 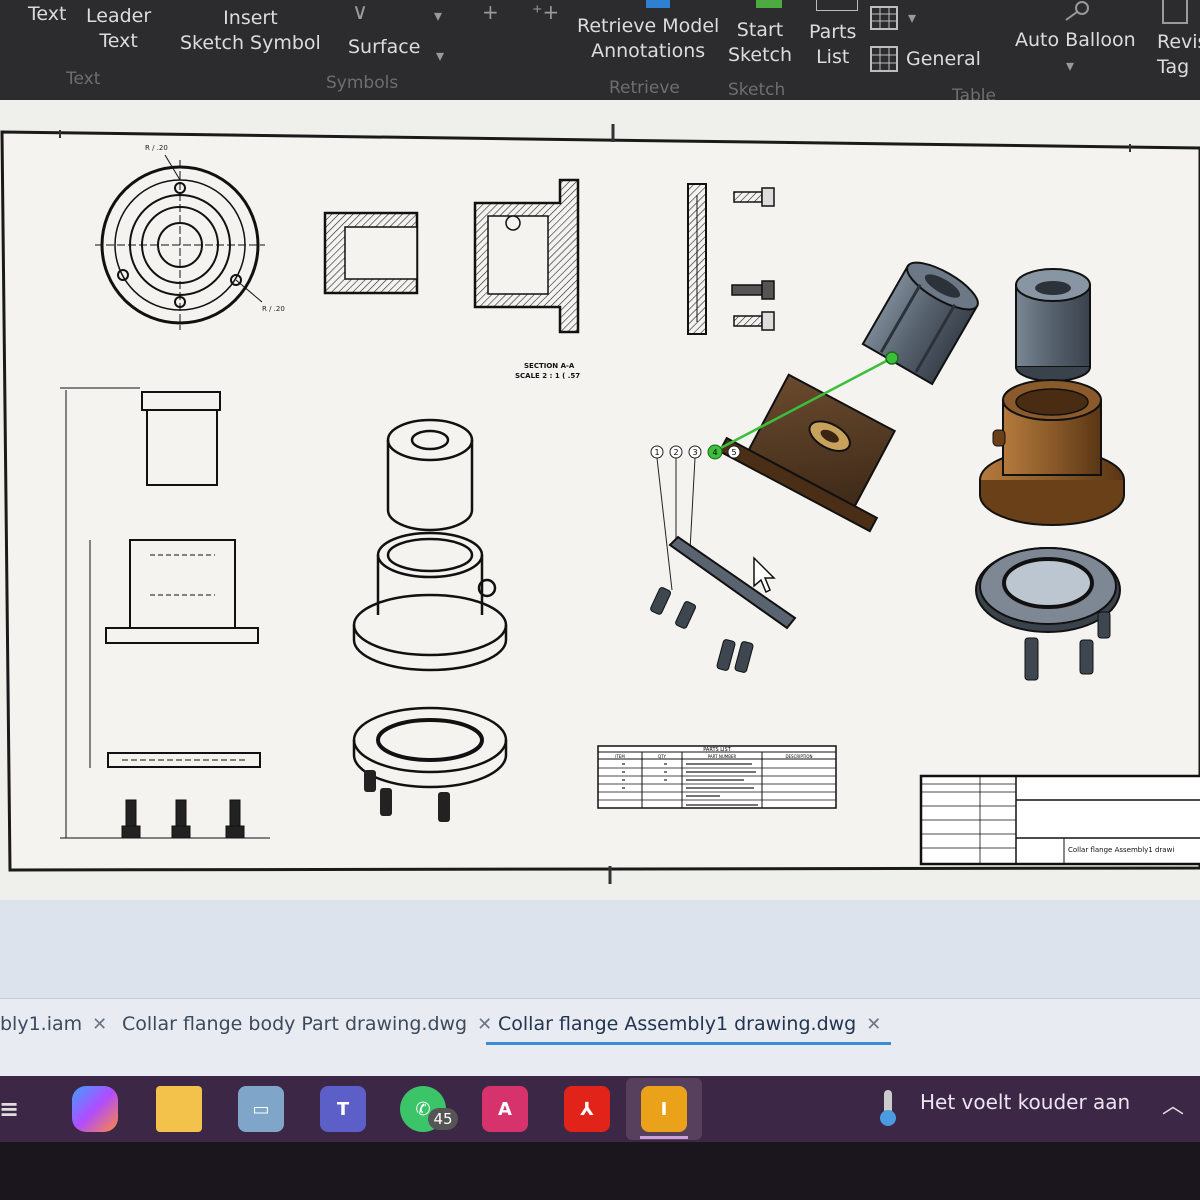 I want to click on tab-collar-flange-body-drawing: Collar flange body Part drawing.dwg ✕, so click(x=307, y=1024).